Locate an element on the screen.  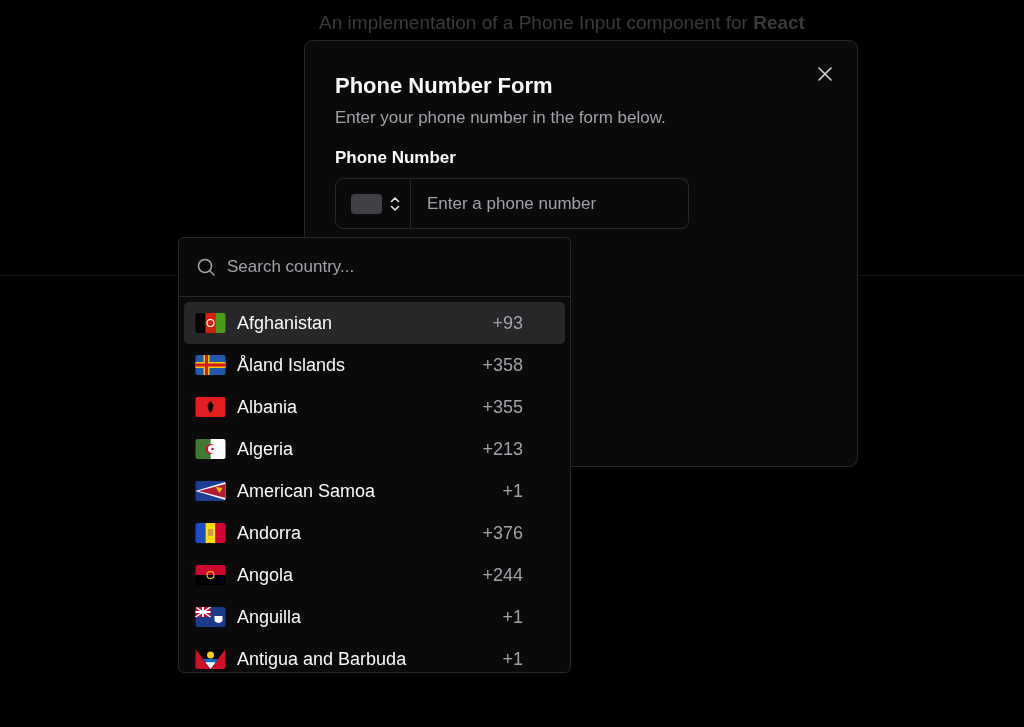
country-name: Angola is located at coordinates (266, 575).